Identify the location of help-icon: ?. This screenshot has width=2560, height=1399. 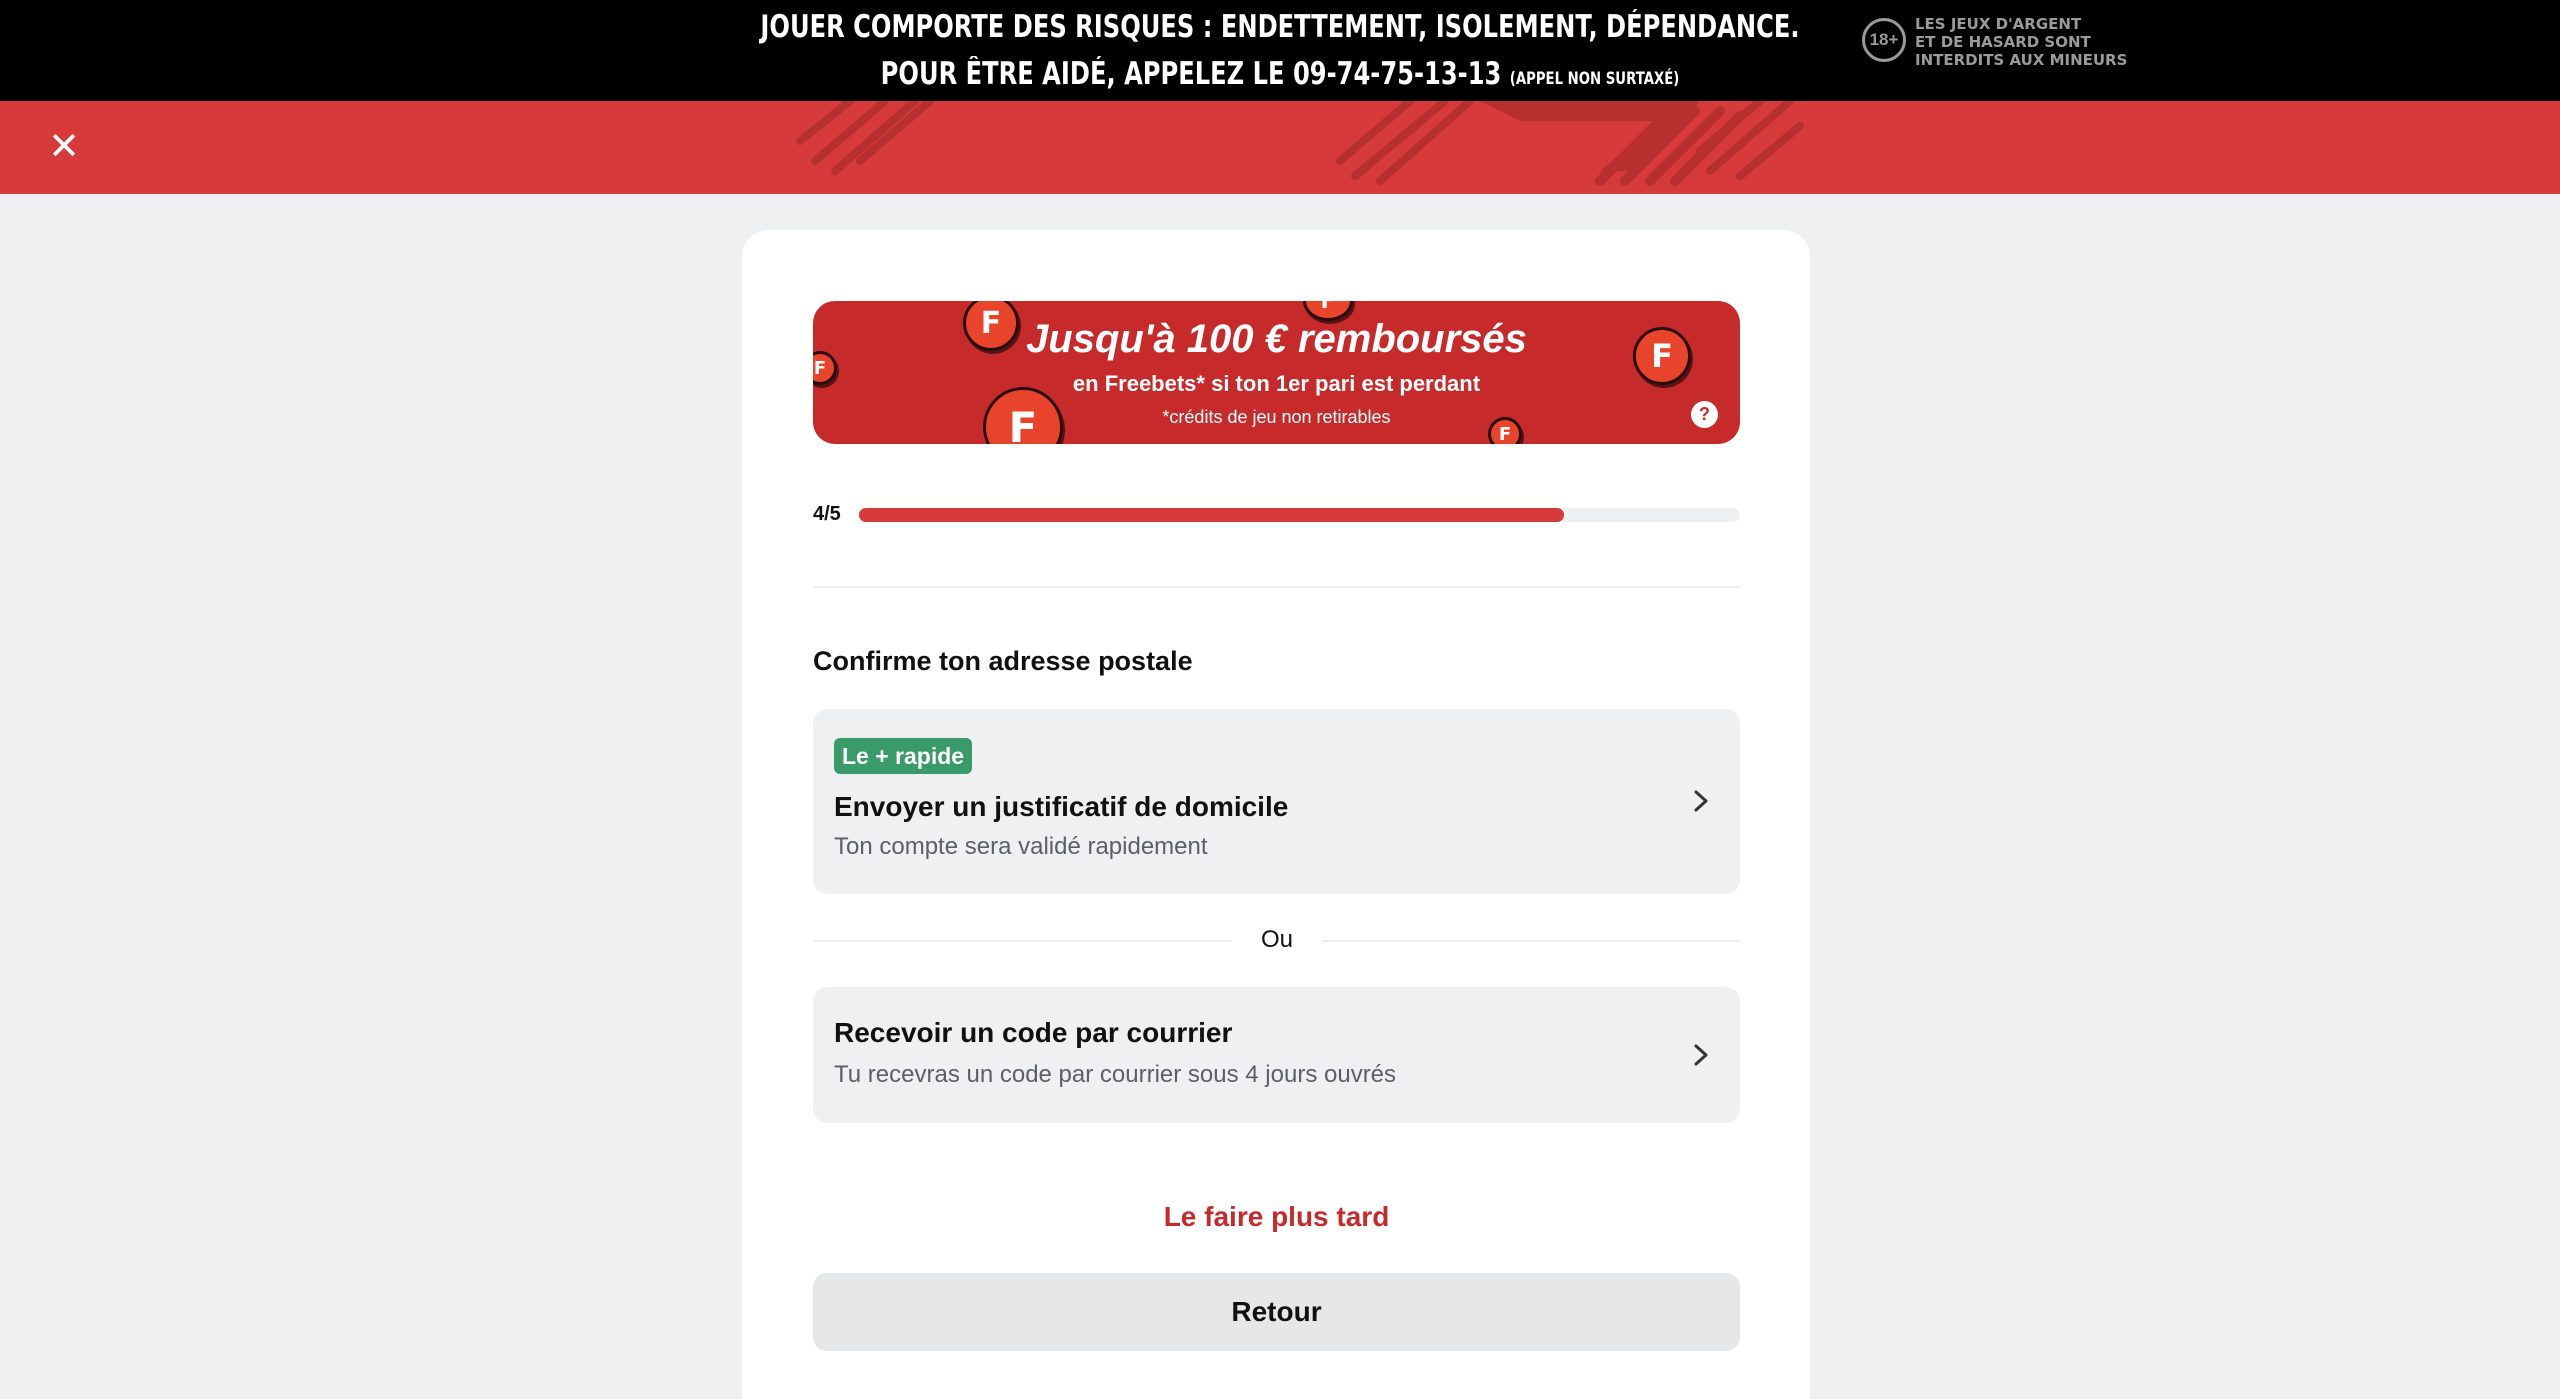
(1704, 414).